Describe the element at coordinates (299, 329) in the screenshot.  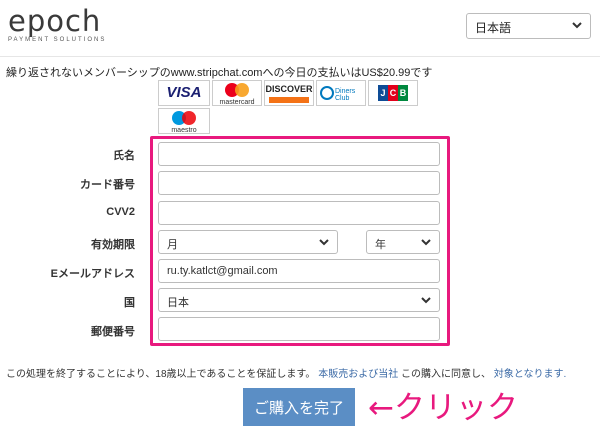
I see `postal-code-input` at that location.